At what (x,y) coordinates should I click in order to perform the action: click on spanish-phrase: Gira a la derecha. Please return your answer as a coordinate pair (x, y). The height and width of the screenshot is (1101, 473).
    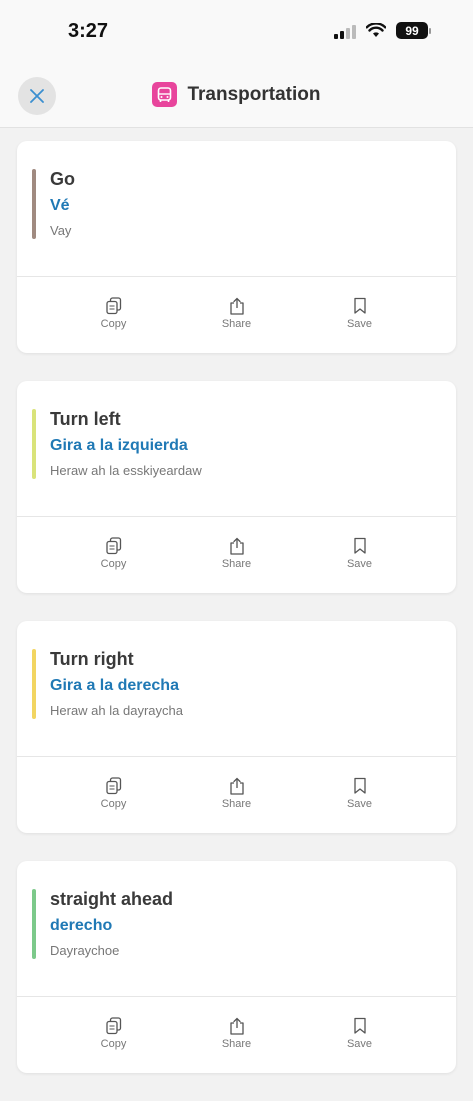
    Looking at the image, I should click on (114, 685).